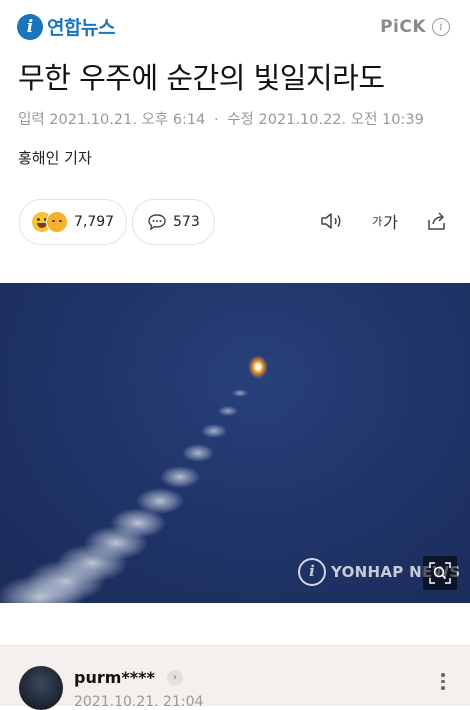  I want to click on reaction-button: 7,797, so click(73, 222).